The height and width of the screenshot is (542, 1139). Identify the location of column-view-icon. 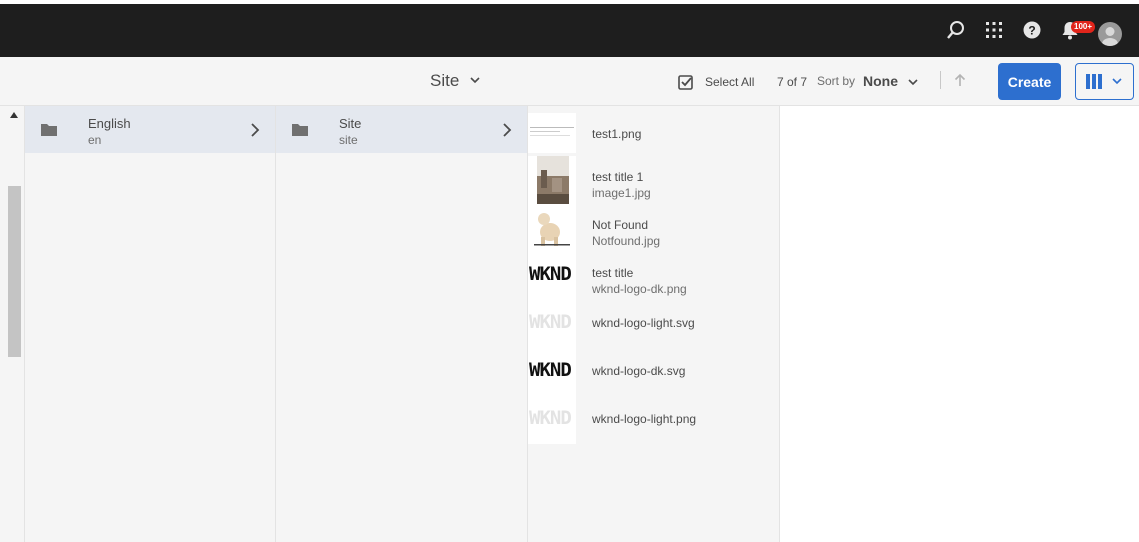
(1094, 81).